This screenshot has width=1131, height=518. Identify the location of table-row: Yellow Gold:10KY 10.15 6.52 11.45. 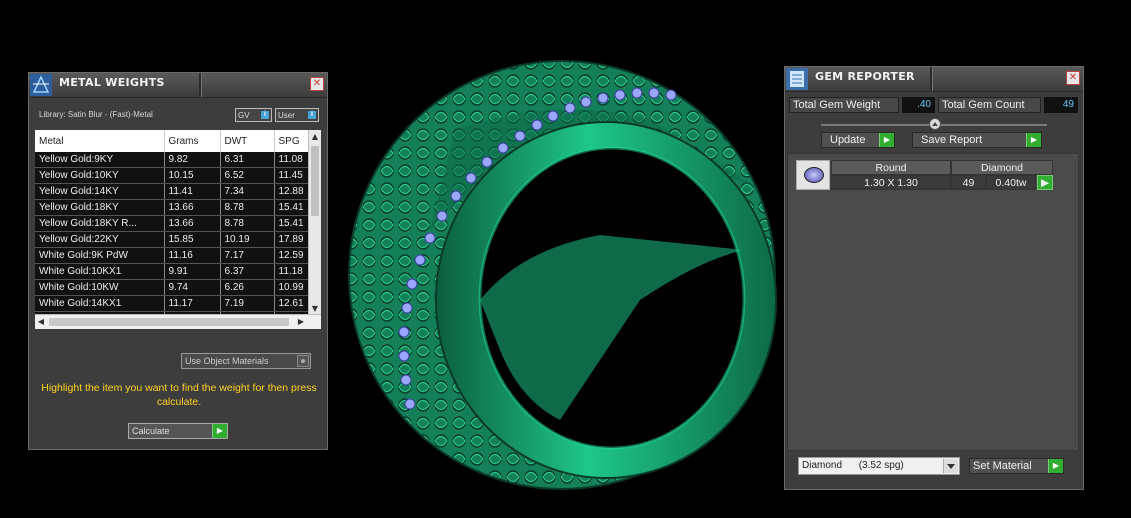
(175, 175).